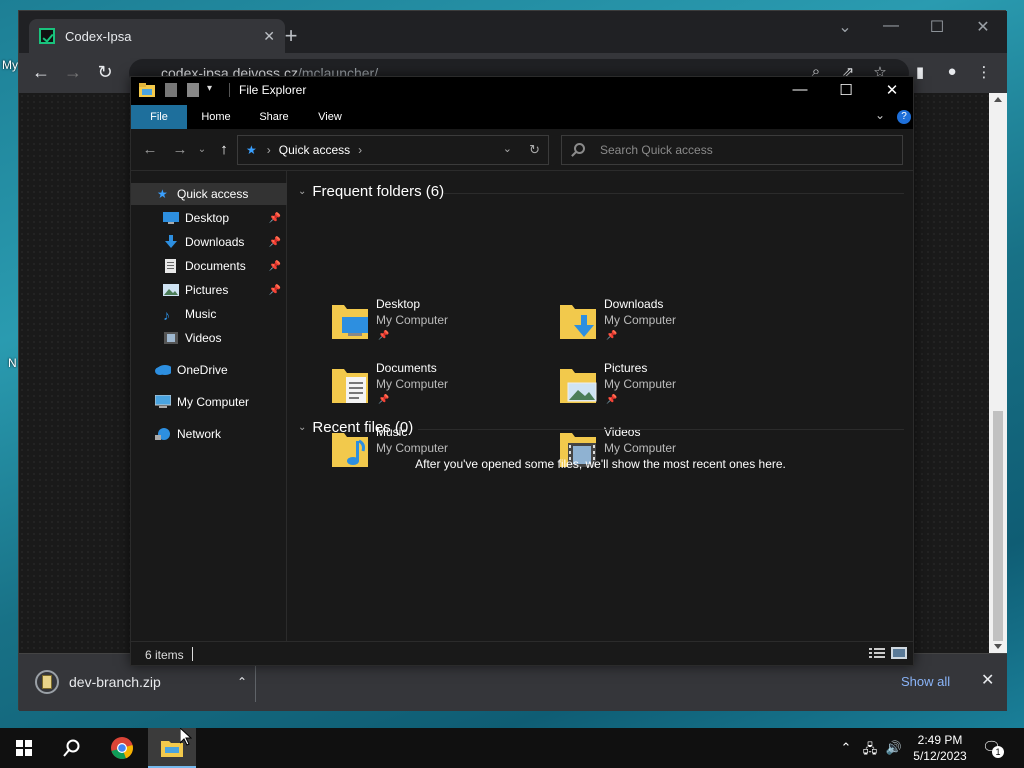 The image size is (1024, 768). Describe the element at coordinates (12, 363) in the screenshot. I see `desktop-icon-label: N` at that location.